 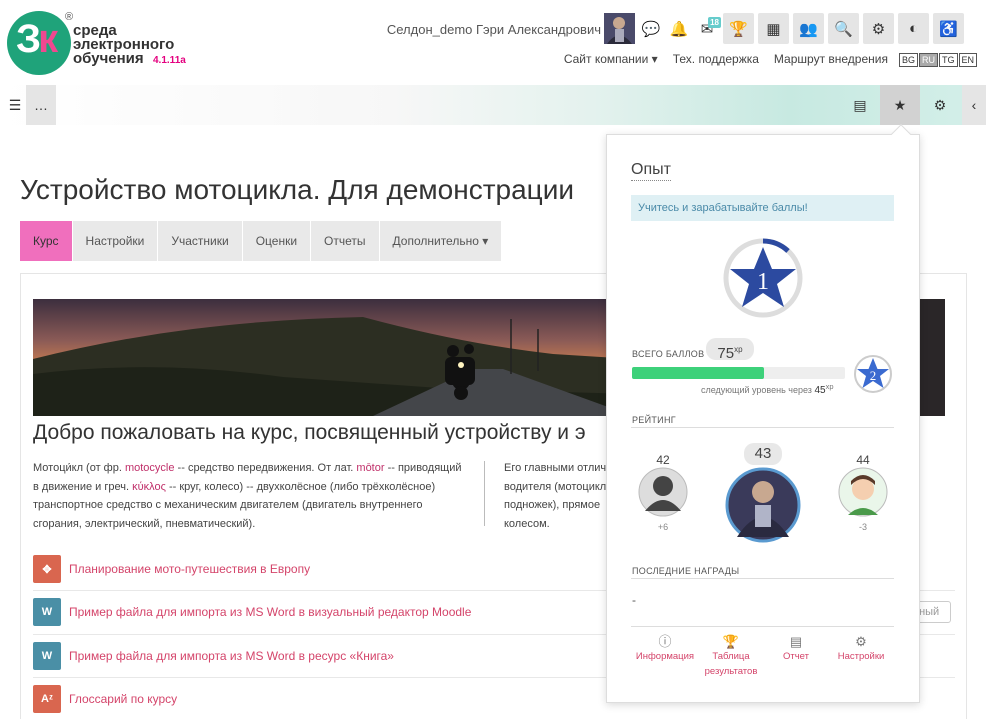 What do you see at coordinates (716, 59) in the screenshot?
I see `nav-tech-support: Тех. поддержка` at bounding box center [716, 59].